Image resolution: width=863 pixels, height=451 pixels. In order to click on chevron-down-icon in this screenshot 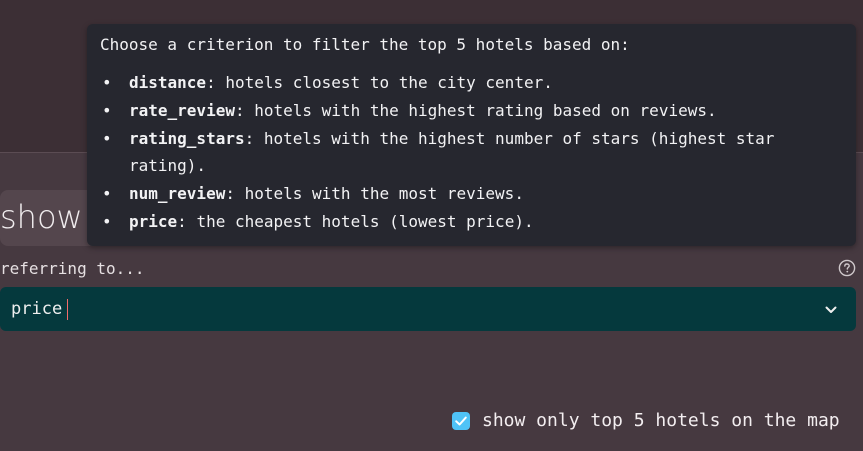, I will do `click(831, 309)`.